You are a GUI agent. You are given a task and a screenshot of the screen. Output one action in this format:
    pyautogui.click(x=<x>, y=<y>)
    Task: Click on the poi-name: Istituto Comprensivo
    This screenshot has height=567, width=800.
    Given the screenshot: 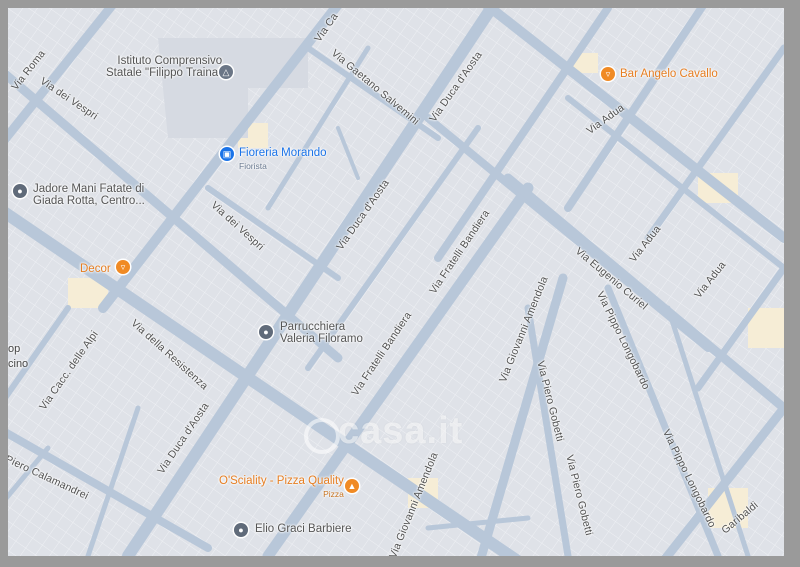 What is the action you would take?
    pyautogui.click(x=170, y=61)
    